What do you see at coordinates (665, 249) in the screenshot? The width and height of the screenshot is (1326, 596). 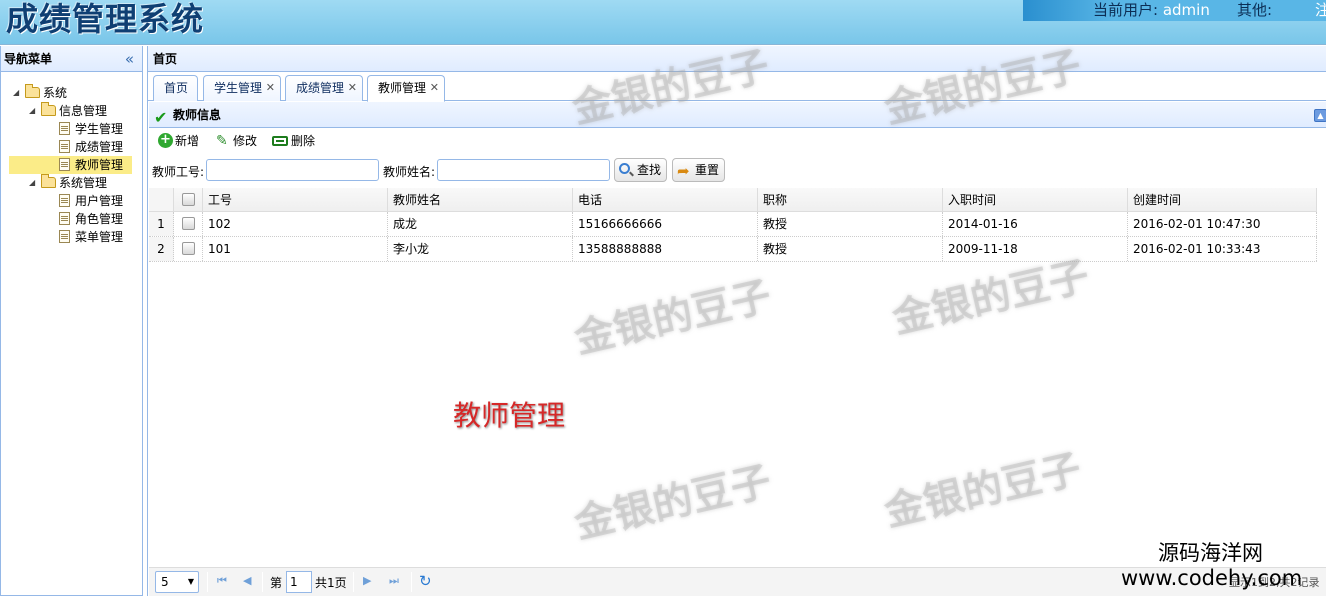 I see `cell-phone: 13588888888` at bounding box center [665, 249].